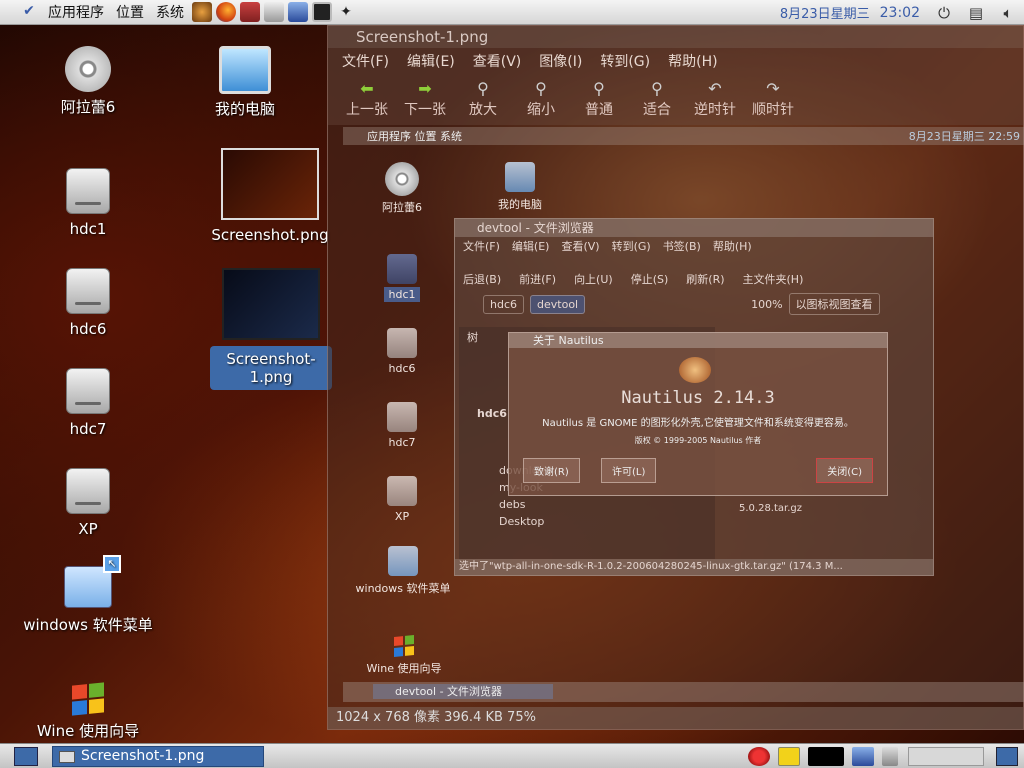  I want to click on time-display: 23:02, so click(902, 13).